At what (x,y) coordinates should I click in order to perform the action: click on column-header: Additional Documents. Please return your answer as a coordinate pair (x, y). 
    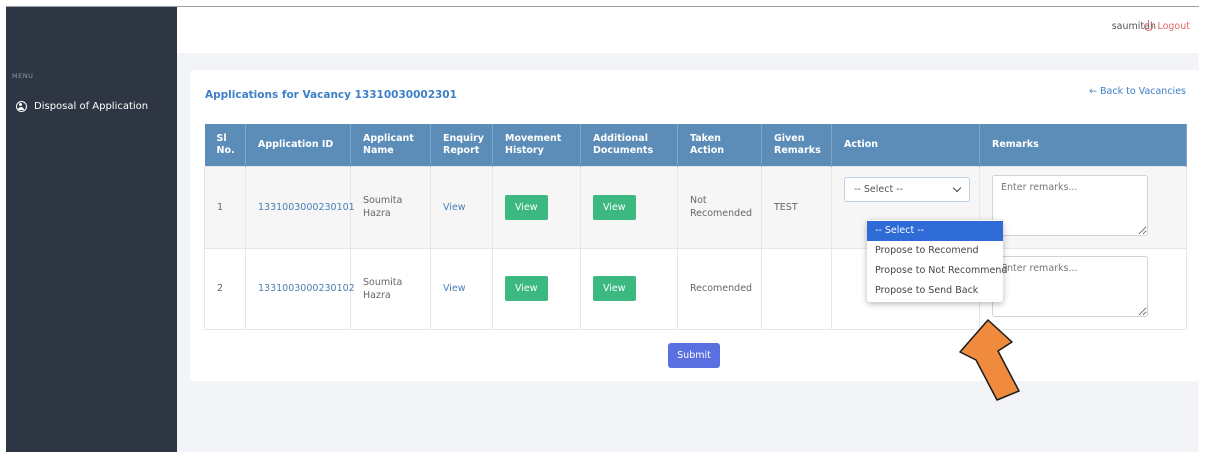
    Looking at the image, I should click on (629, 145).